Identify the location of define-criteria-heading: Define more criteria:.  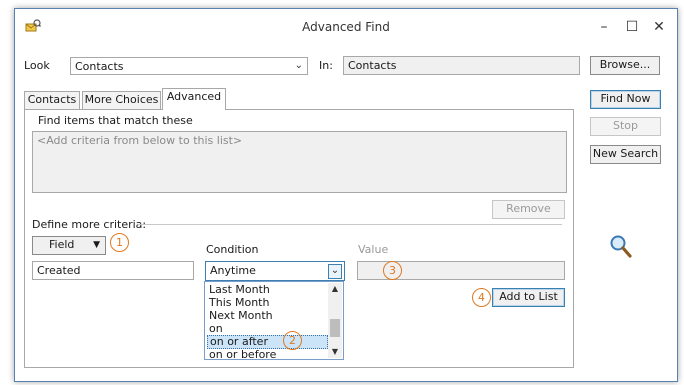
(89, 224).